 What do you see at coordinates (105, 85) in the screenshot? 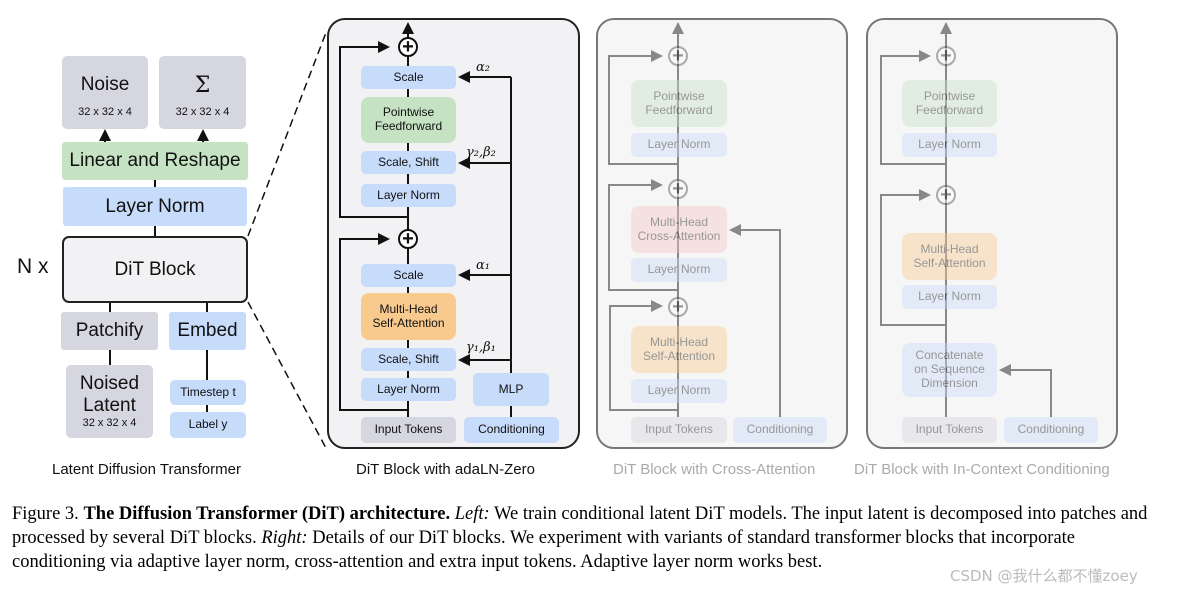
I see `noise-label: Noise` at bounding box center [105, 85].